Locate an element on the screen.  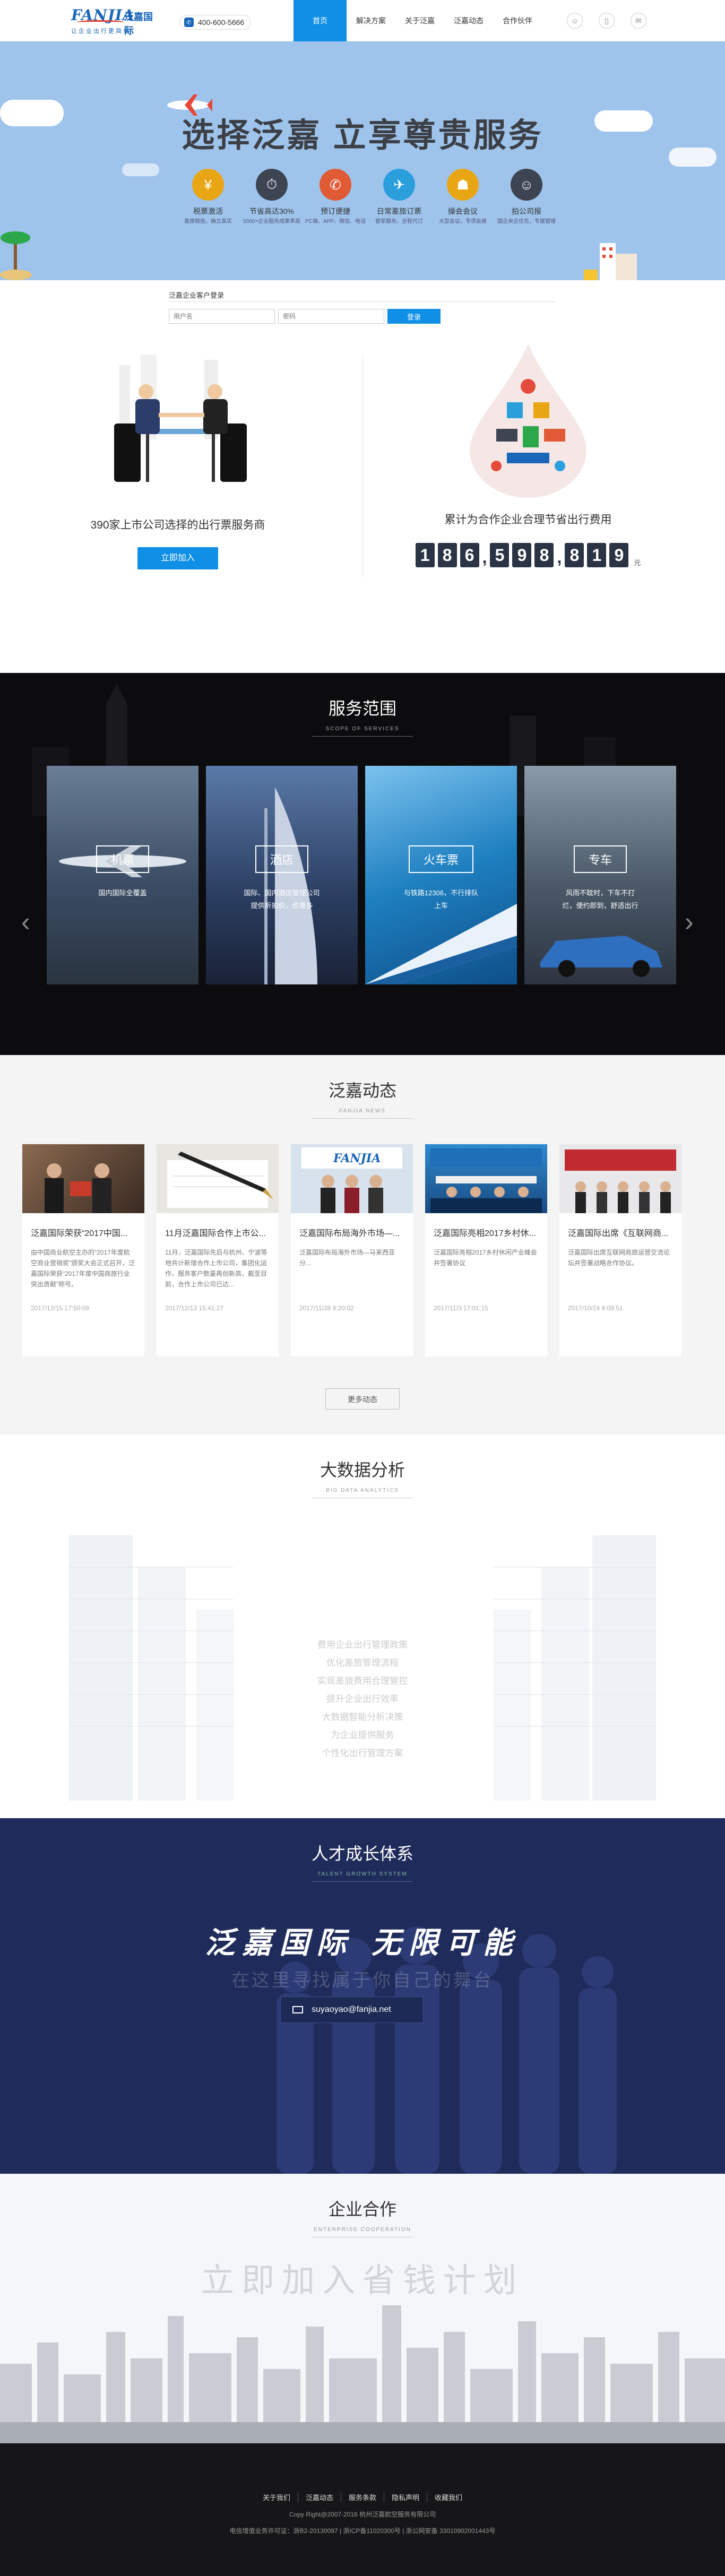
service-card-car: 专车 风雨不耽时，下车不打烂，便约即到，舒适出行 is located at coordinates (600, 875).